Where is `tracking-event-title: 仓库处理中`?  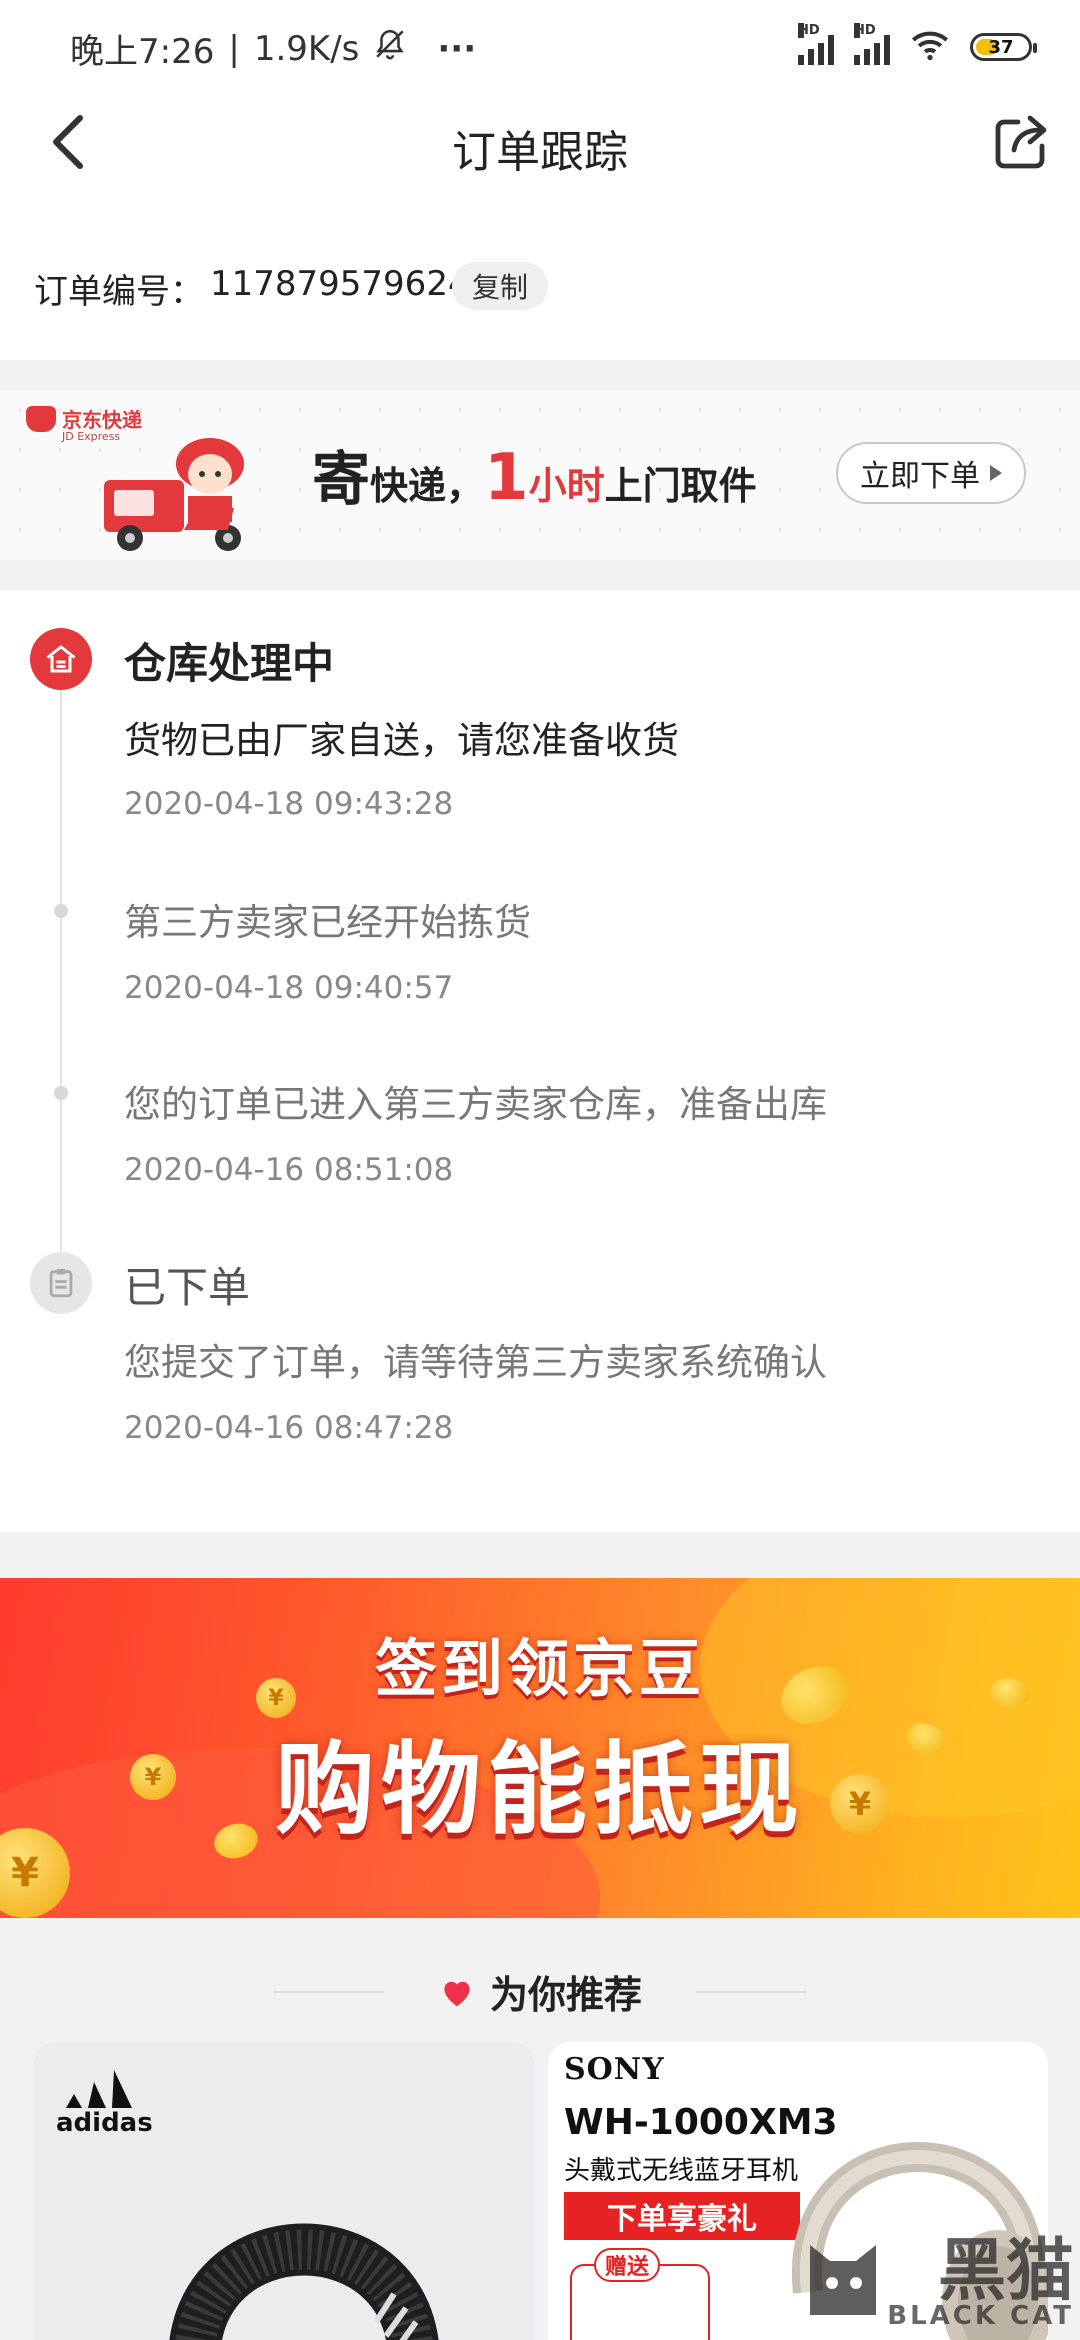
tracking-event-title: 仓库处理中 is located at coordinates (229, 663).